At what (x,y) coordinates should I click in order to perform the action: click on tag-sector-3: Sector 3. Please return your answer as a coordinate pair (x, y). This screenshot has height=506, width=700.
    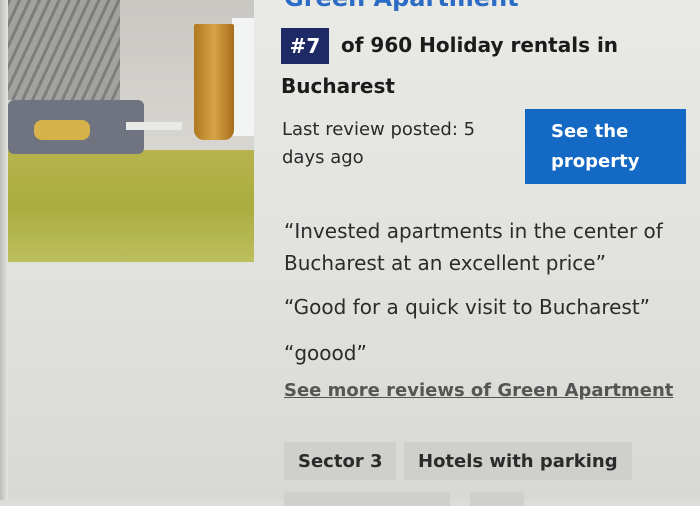
    Looking at the image, I should click on (340, 461).